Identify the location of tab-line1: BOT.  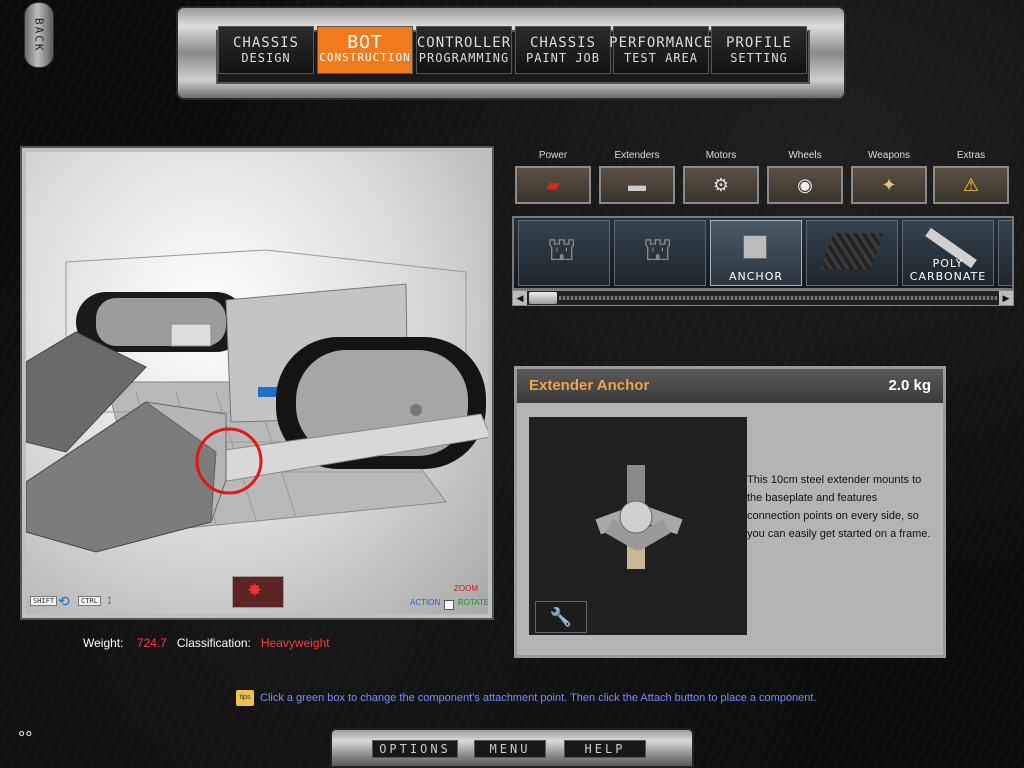
(365, 42).